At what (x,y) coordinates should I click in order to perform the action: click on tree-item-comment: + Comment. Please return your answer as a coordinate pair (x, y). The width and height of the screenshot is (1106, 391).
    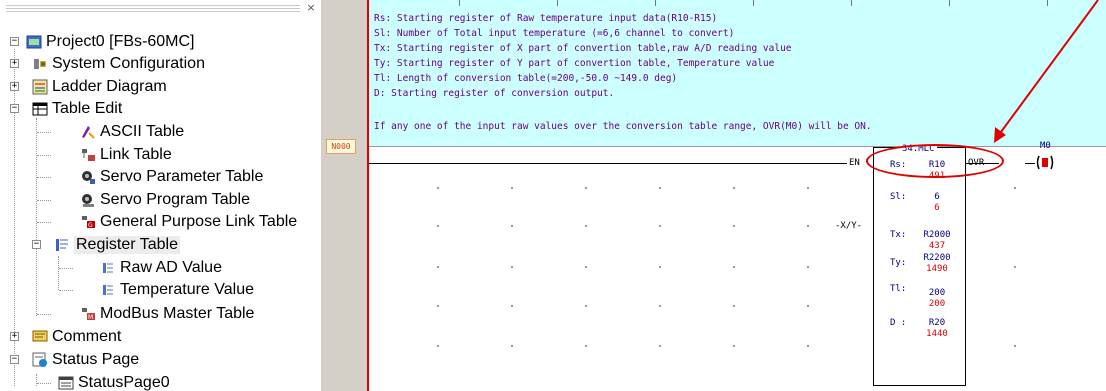
    Looking at the image, I should click on (66, 337).